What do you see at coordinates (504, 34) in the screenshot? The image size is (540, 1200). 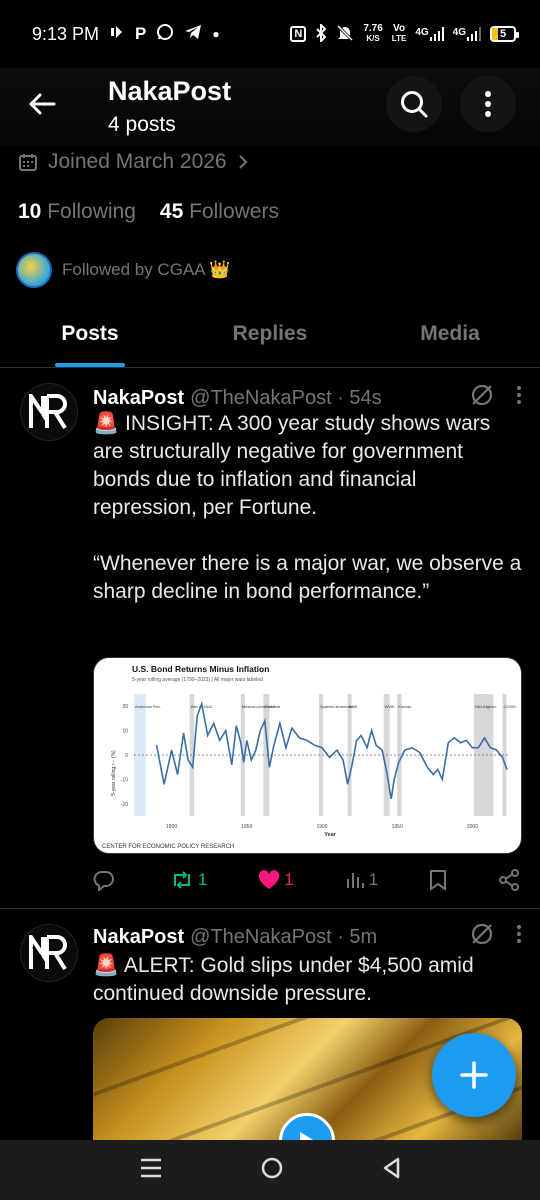 I see `battery-icon: 5` at bounding box center [504, 34].